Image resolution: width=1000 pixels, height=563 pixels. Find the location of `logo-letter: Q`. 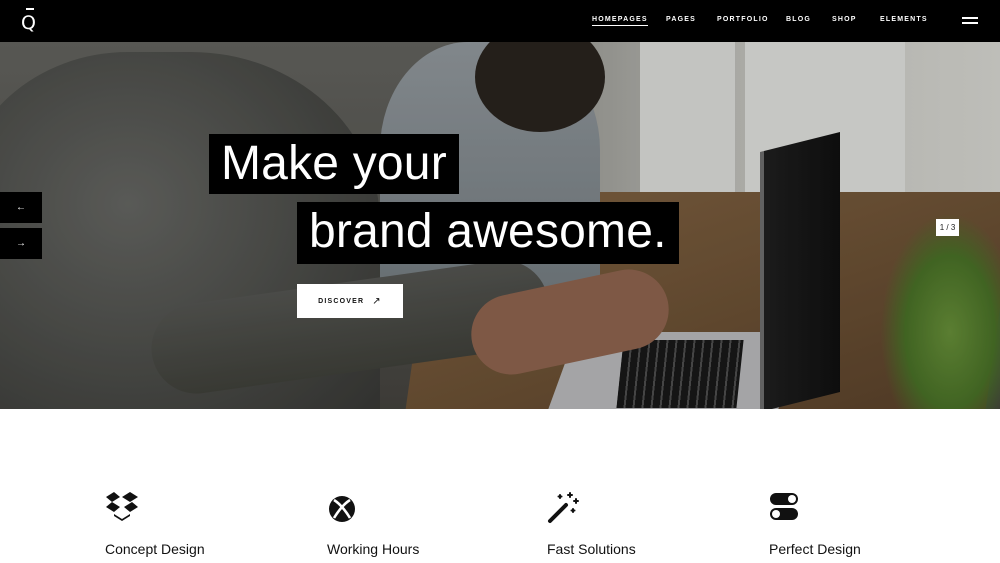

logo-letter: Q is located at coordinates (28, 23).